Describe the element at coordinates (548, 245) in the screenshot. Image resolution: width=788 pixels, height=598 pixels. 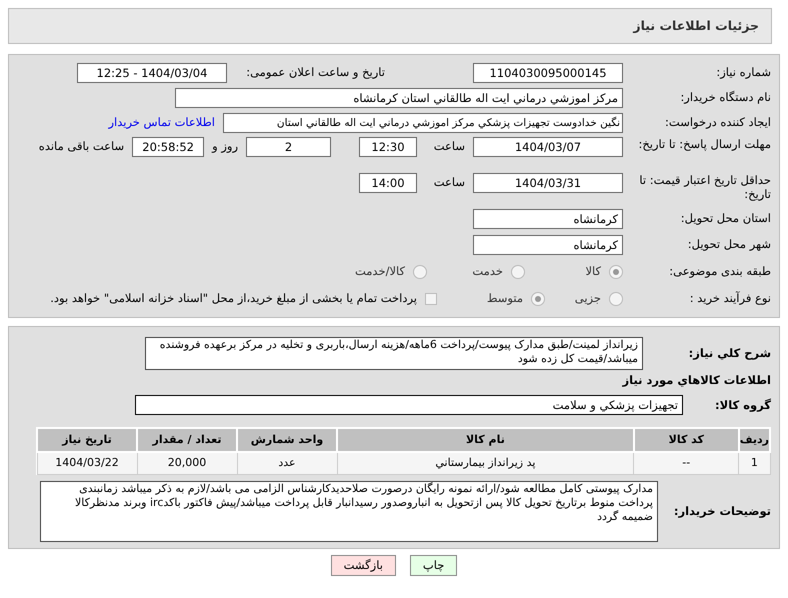
I see `city-field: کرمانشاه` at that location.